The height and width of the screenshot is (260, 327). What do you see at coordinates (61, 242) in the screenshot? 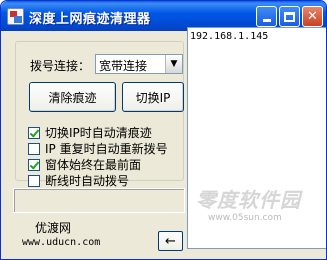
I see `sponsor-url-link: www.uducn.com` at bounding box center [61, 242].